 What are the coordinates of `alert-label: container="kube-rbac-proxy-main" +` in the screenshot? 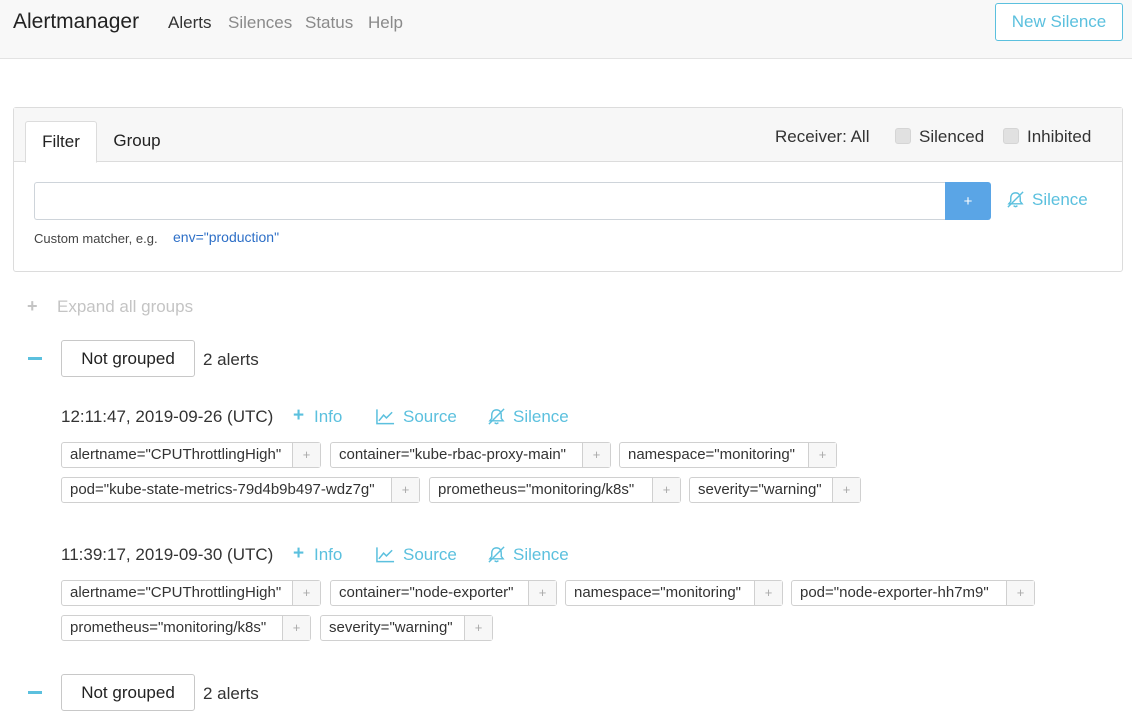 It's located at (470, 455).